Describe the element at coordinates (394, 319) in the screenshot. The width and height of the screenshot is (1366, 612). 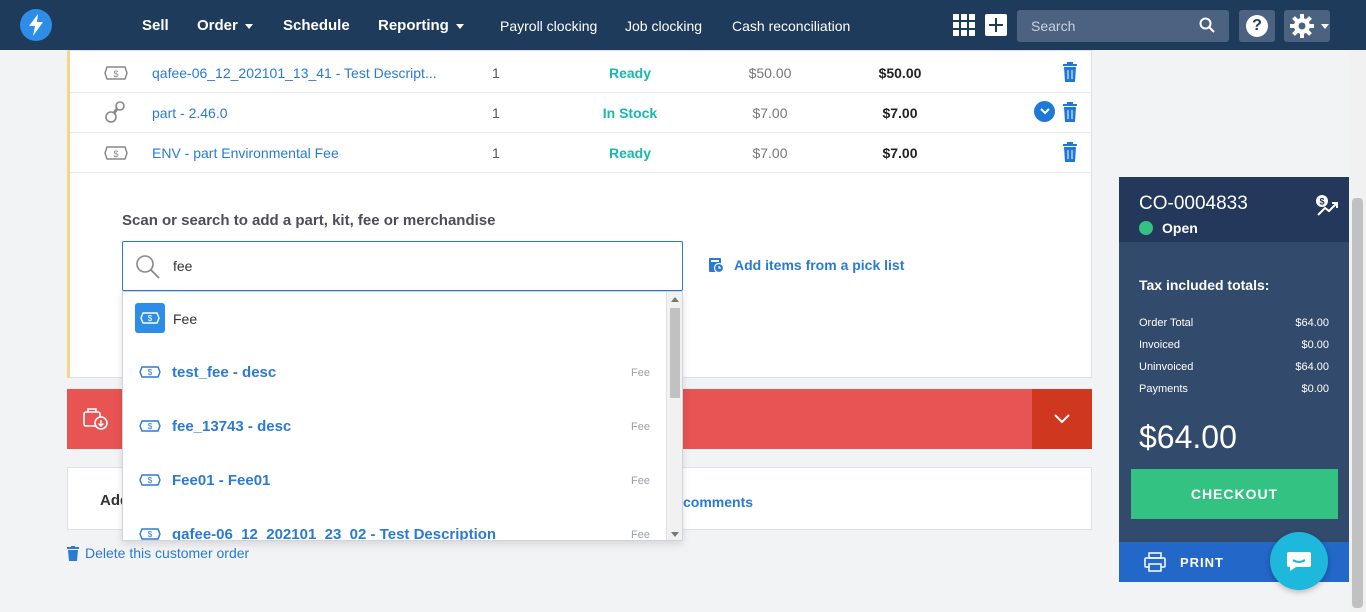
I see `dropdown-group-header: $ Fee` at that location.